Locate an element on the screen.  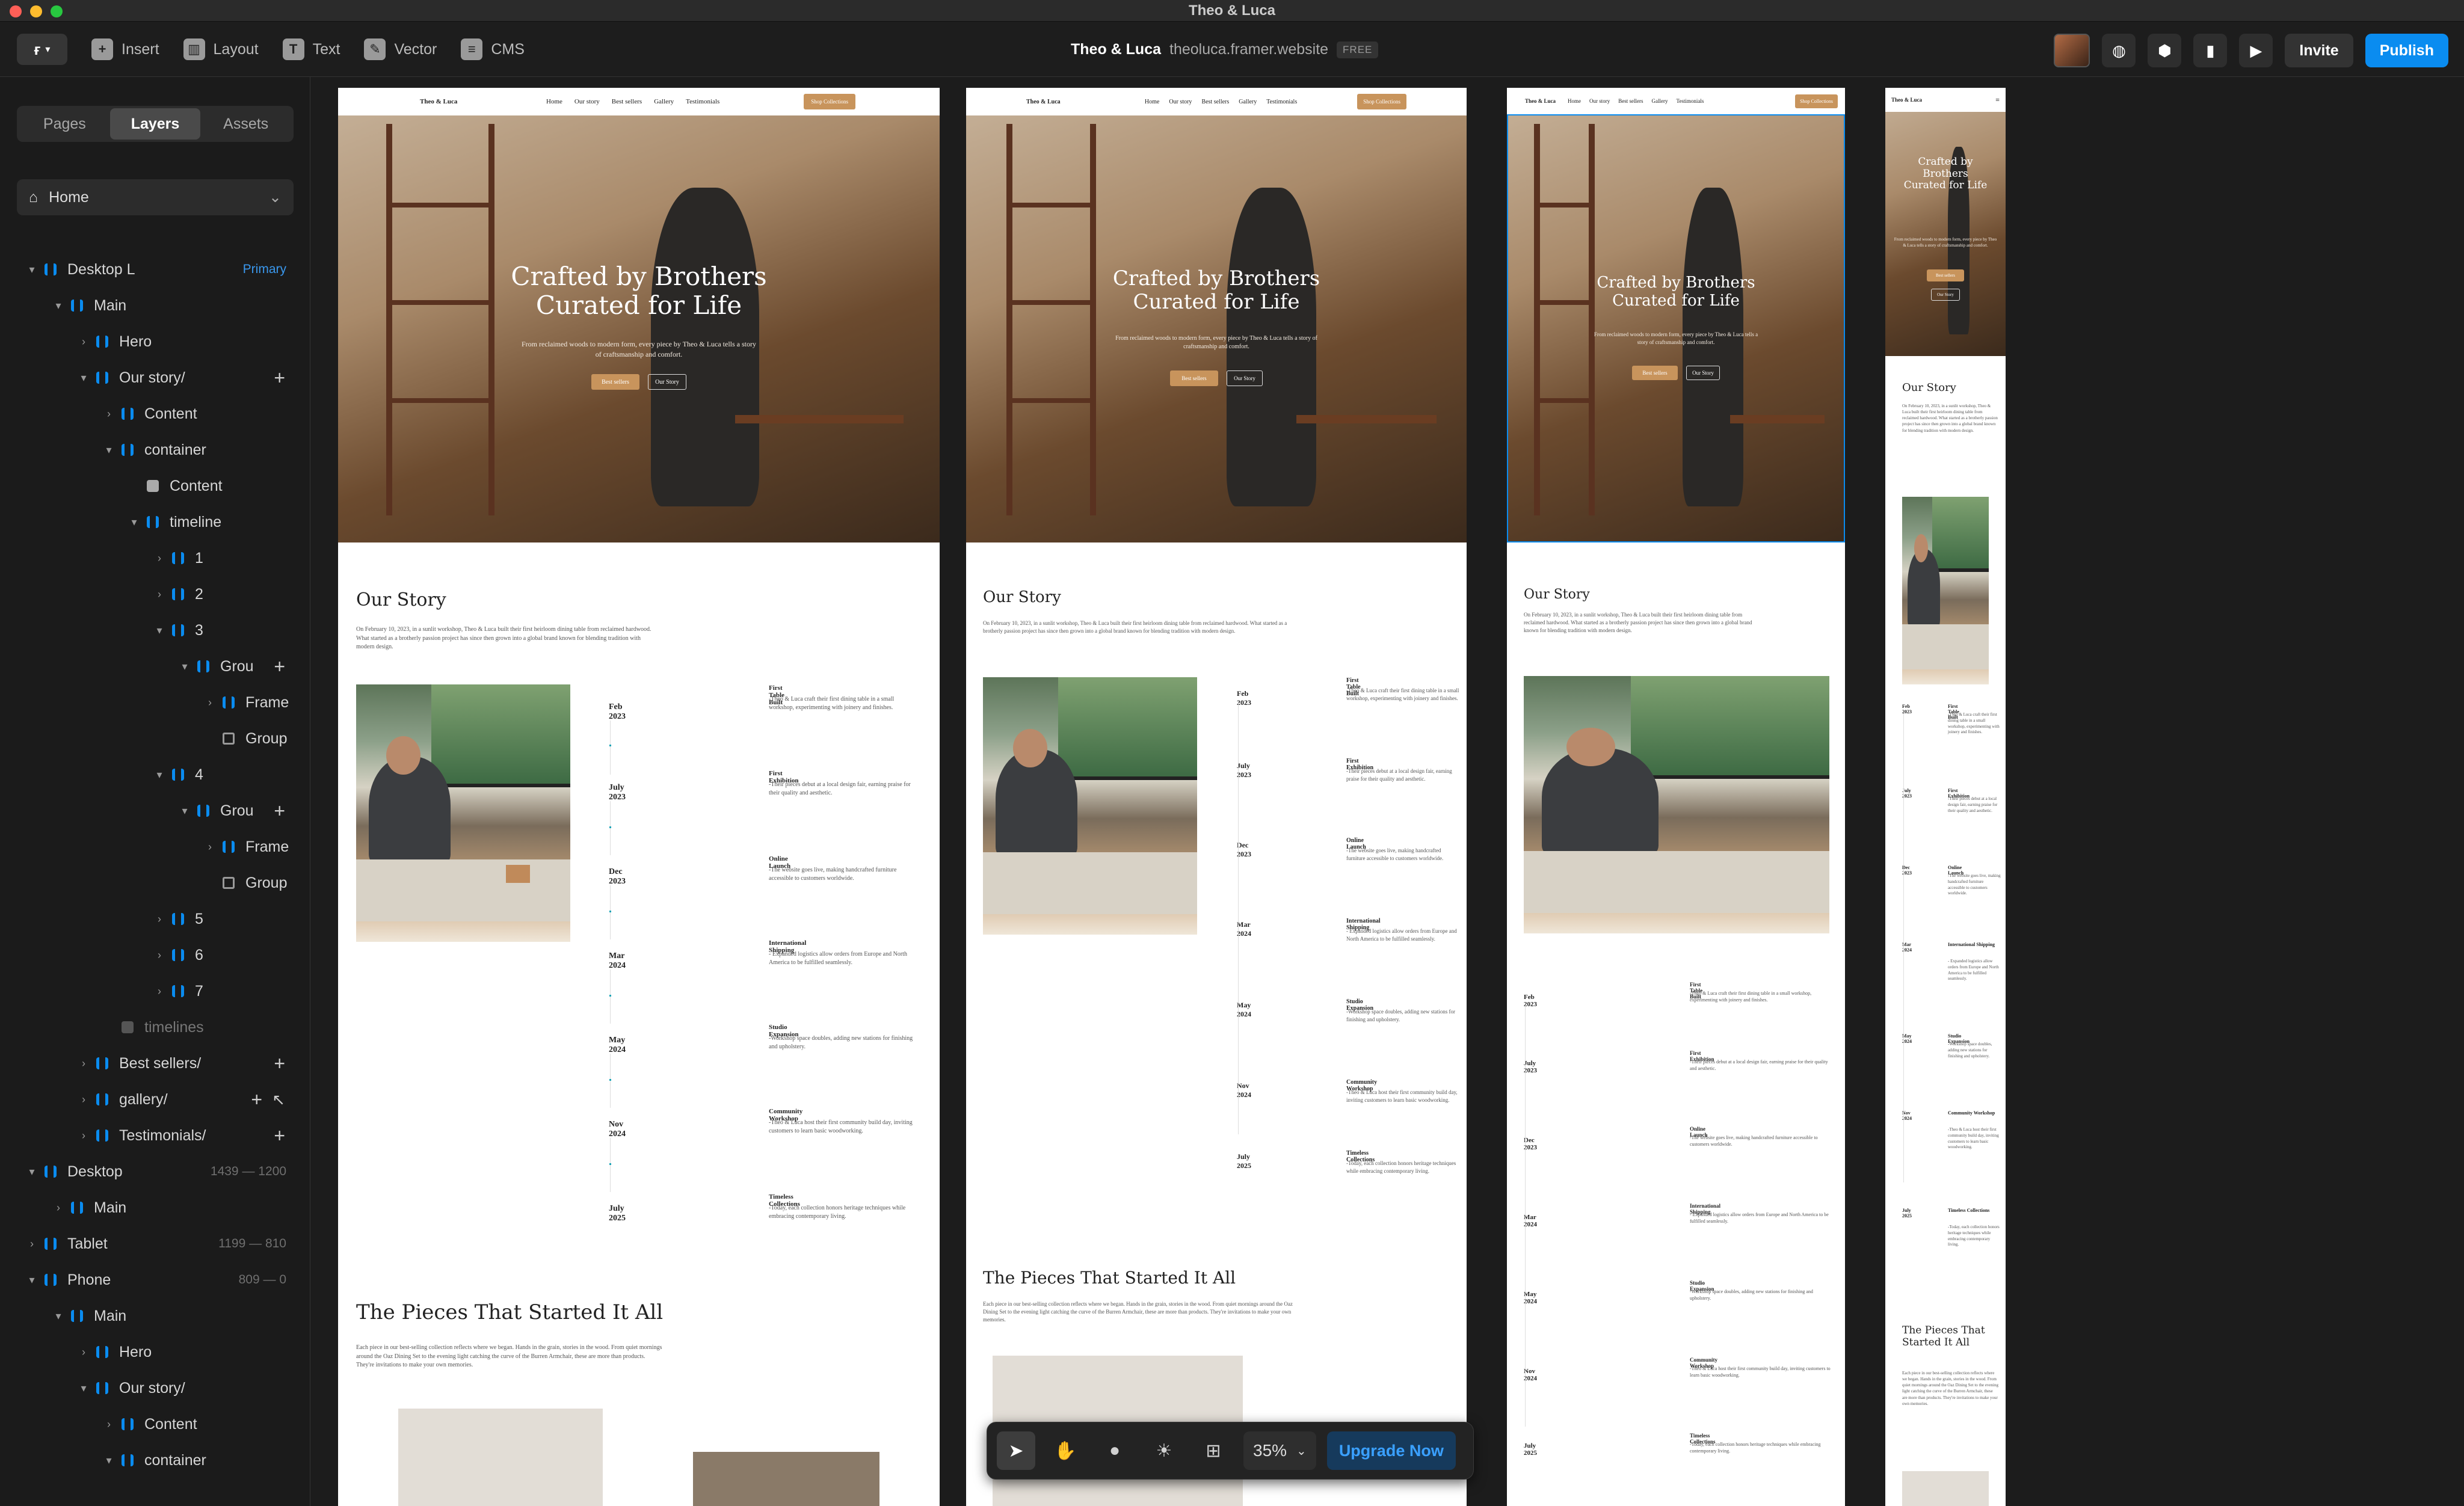
layer-hero: › Hero is located at coordinates (155, 342).